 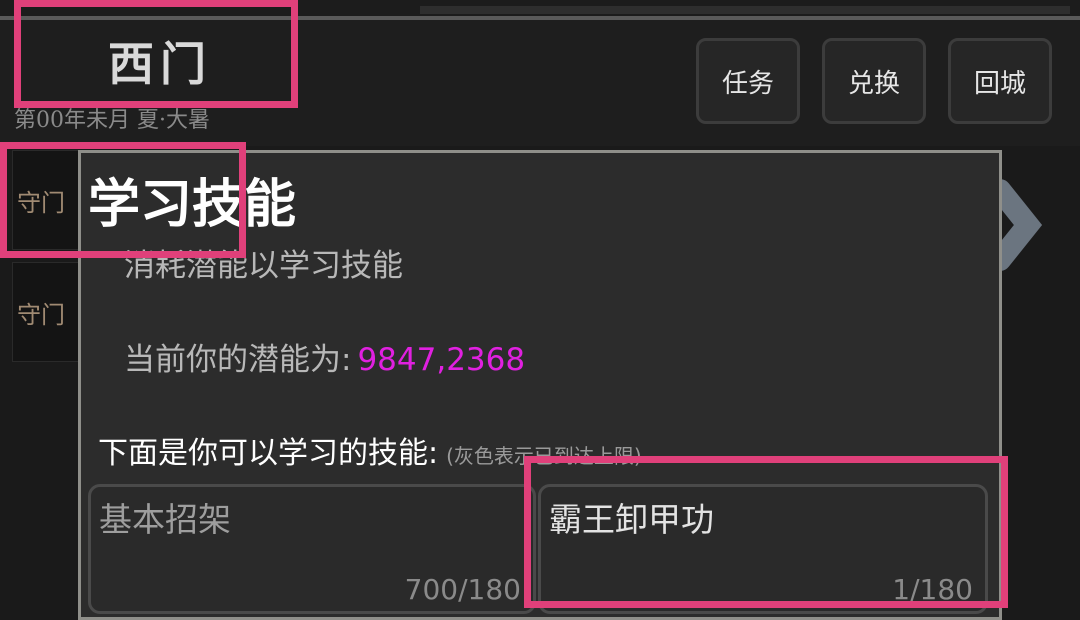 What do you see at coordinates (1034, 380) in the screenshot?
I see `right-panel-background` at bounding box center [1034, 380].